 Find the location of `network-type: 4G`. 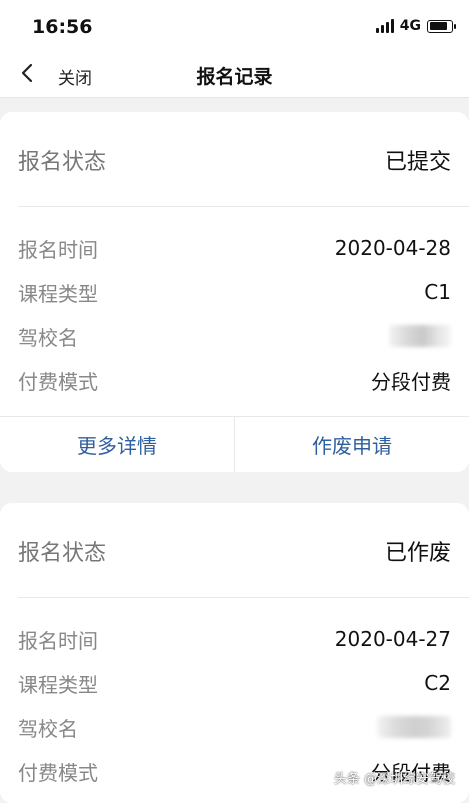

network-type: 4G is located at coordinates (410, 26).